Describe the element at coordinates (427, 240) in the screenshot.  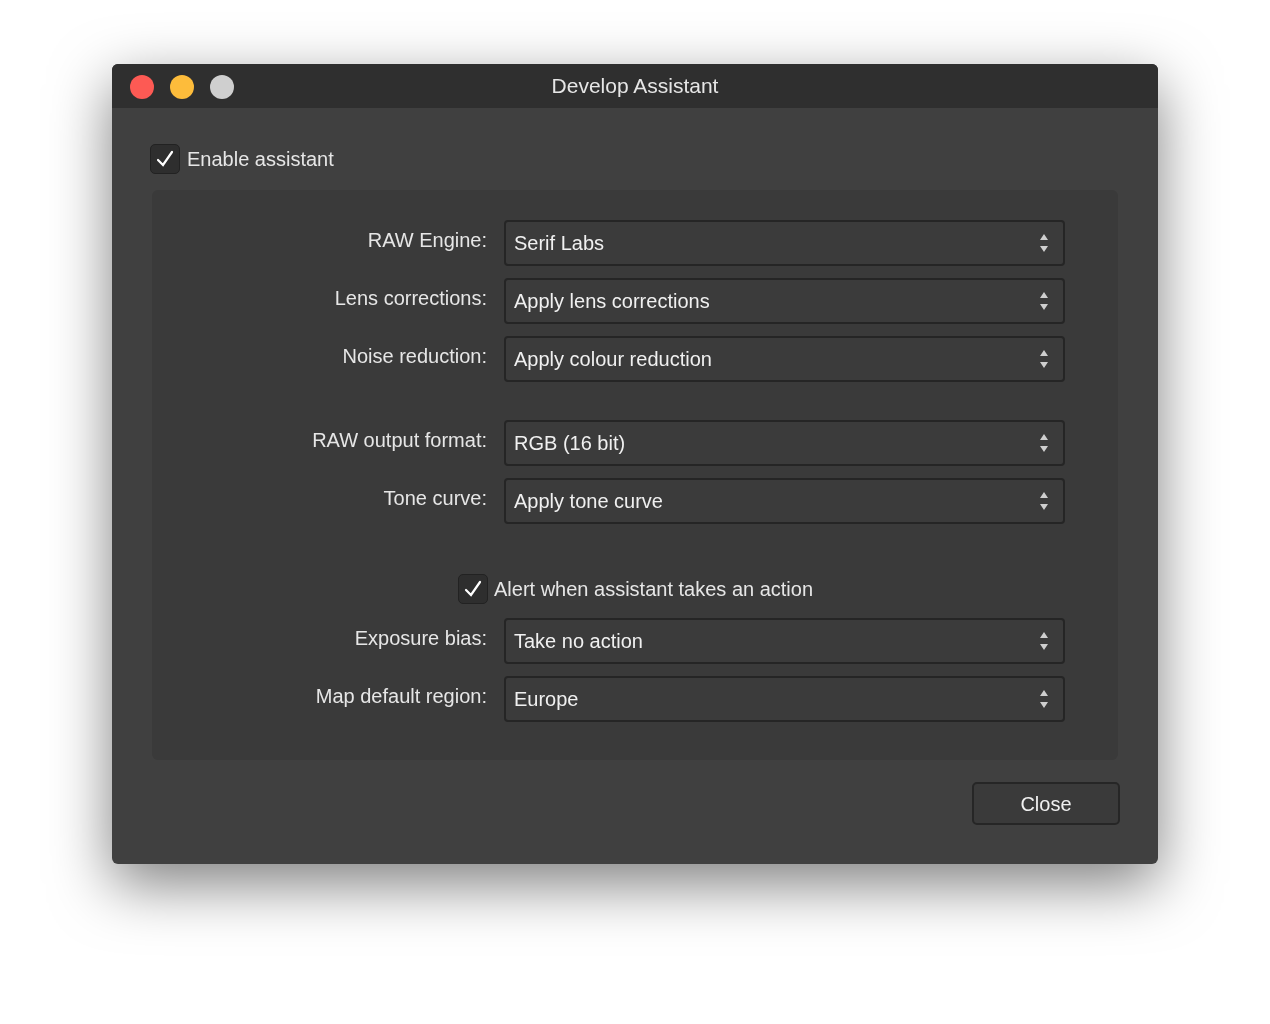
I see `field-label: RAW Engine:` at that location.